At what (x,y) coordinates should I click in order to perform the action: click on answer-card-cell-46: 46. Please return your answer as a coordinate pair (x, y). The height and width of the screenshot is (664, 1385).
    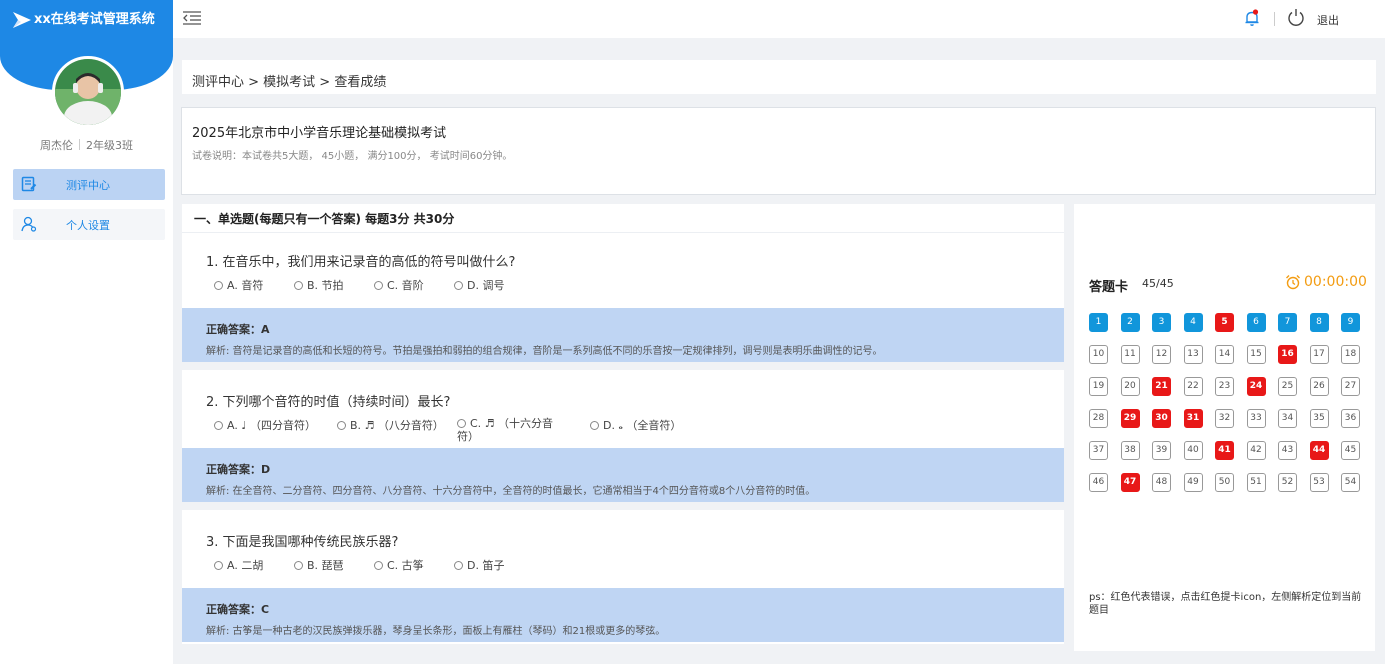
    Looking at the image, I should click on (1098, 482).